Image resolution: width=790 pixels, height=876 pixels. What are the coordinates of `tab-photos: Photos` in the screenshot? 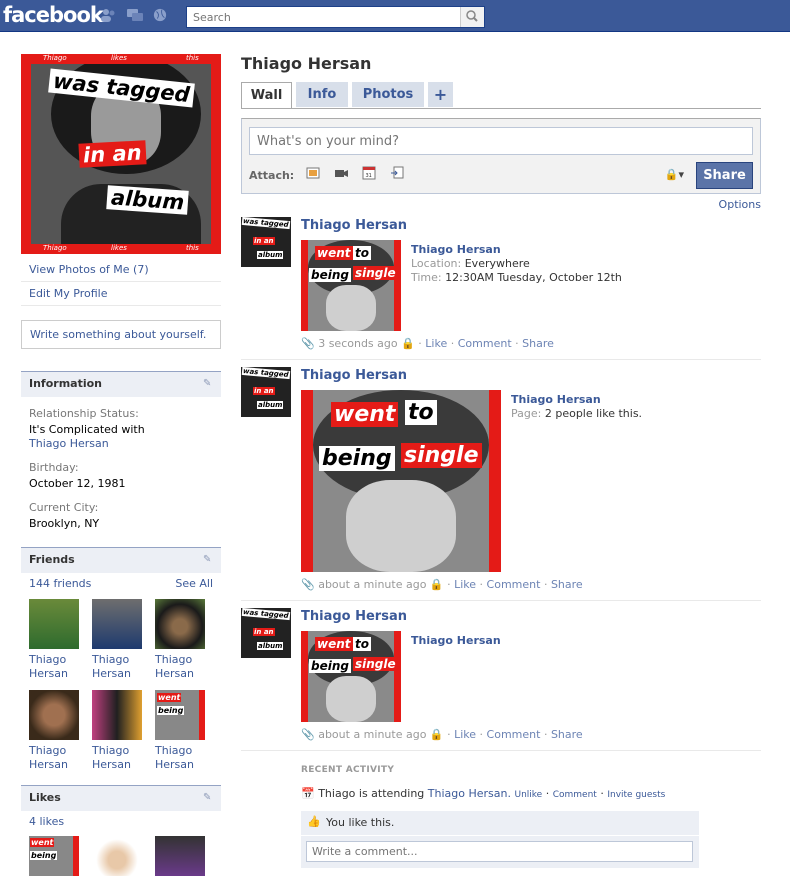 It's located at (388, 94).